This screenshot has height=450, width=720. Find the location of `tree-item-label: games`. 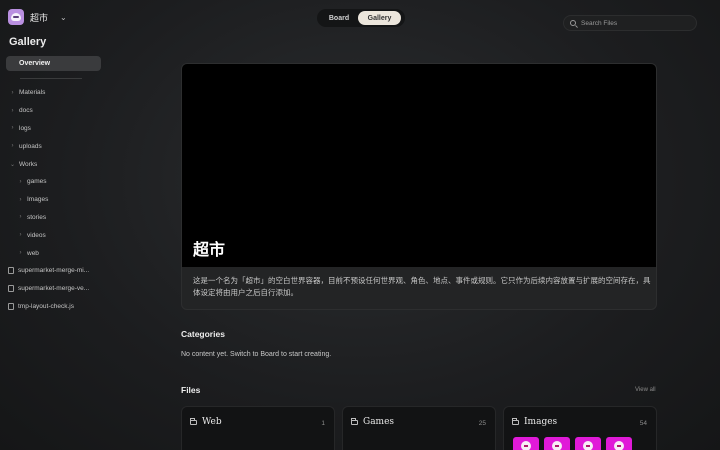

tree-item-label: games is located at coordinates (37, 182).